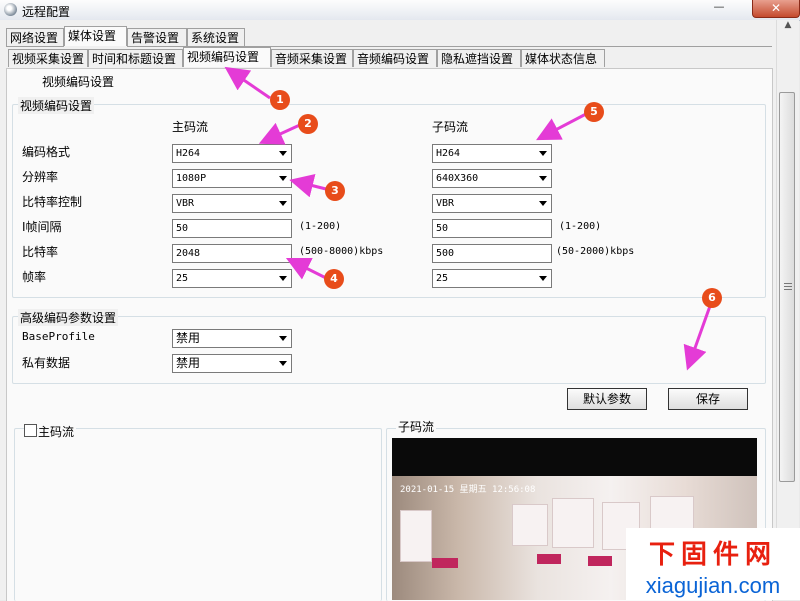 This screenshot has width=800, height=601. I want to click on main-stream-checkbox, so click(30, 430).